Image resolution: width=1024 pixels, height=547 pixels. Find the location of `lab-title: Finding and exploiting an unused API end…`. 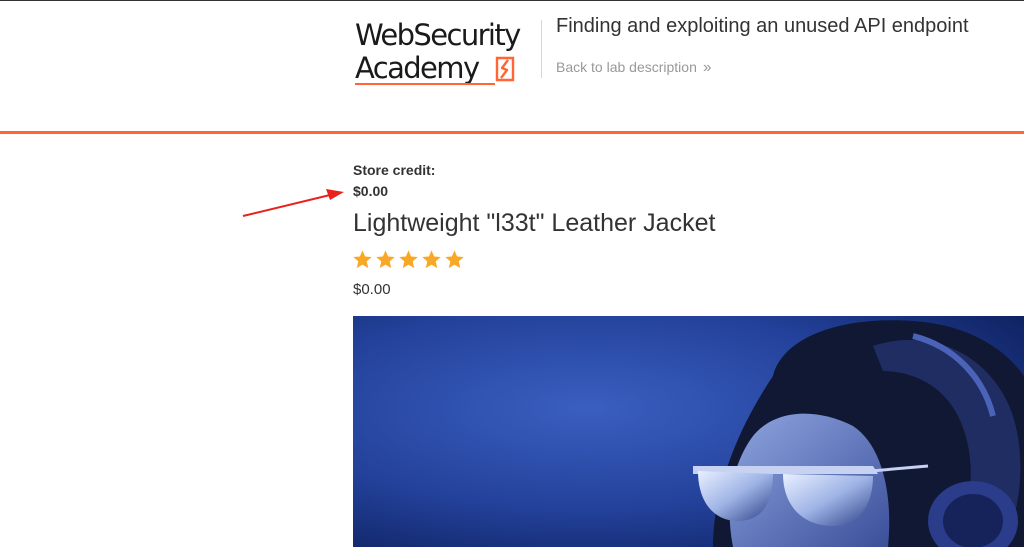

lab-title: Finding and exploiting an unused API end… is located at coordinates (762, 26).